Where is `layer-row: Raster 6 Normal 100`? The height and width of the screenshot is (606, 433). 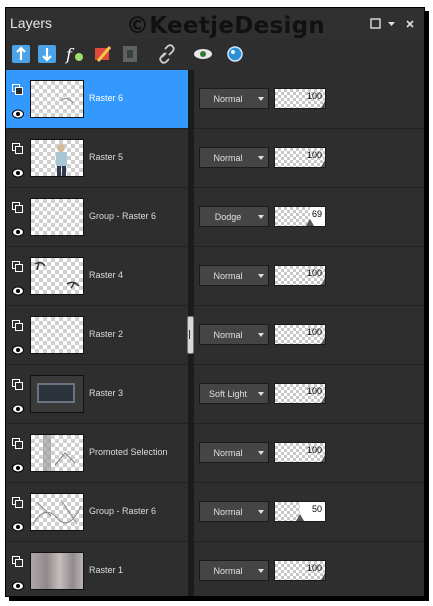
layer-row: Raster 6 Normal 100 is located at coordinates (215, 99).